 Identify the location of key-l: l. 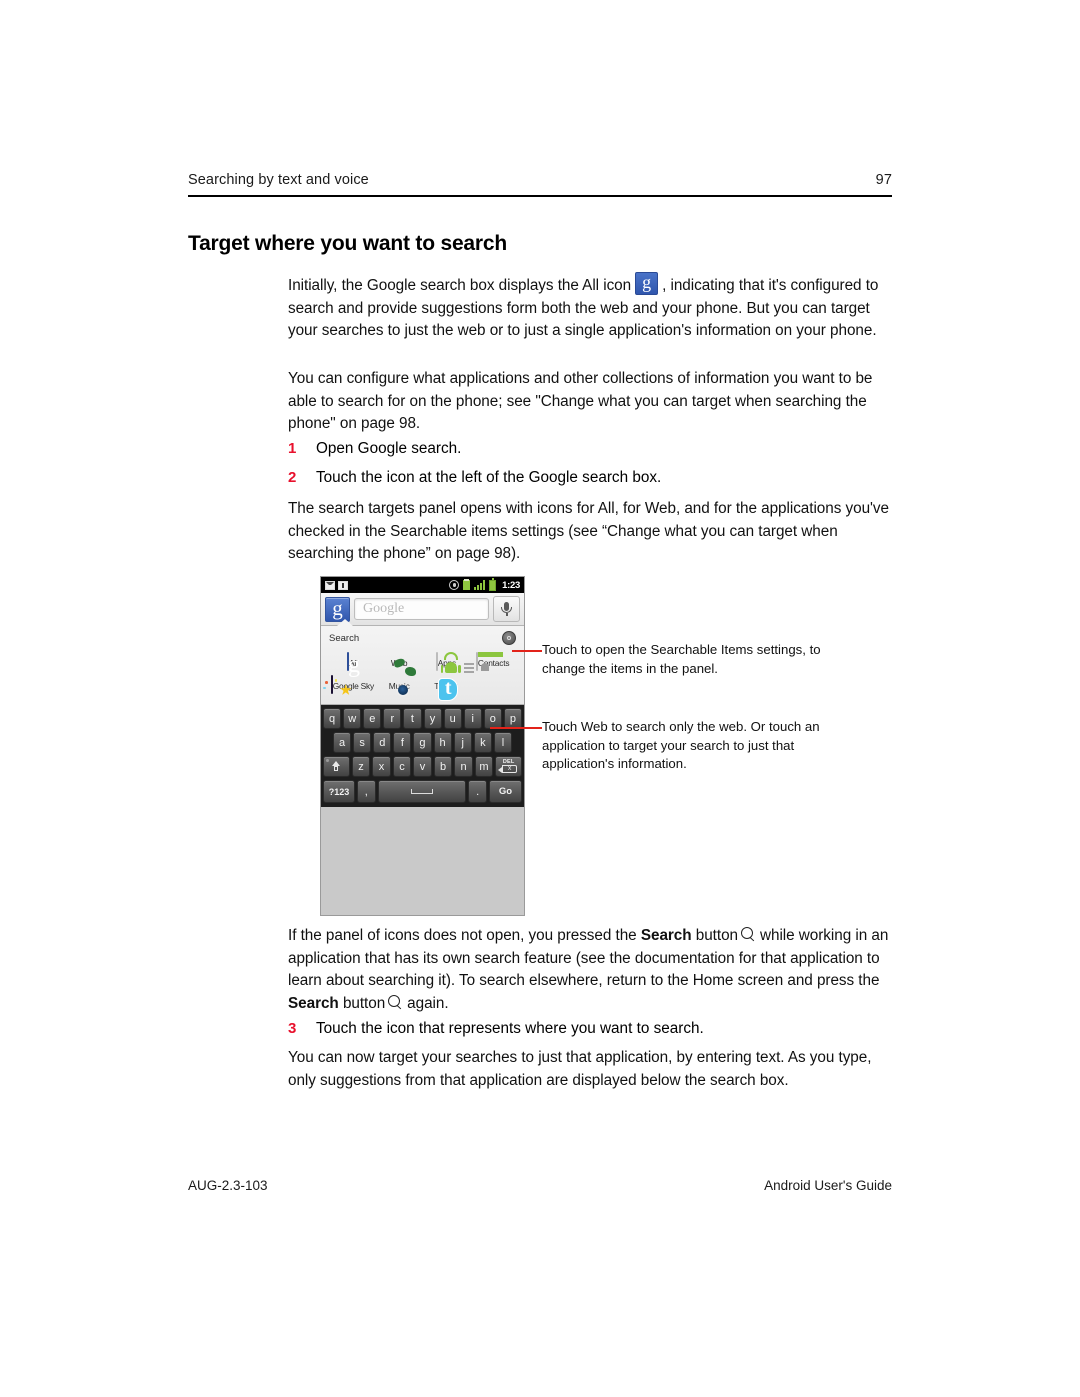
(502, 742).